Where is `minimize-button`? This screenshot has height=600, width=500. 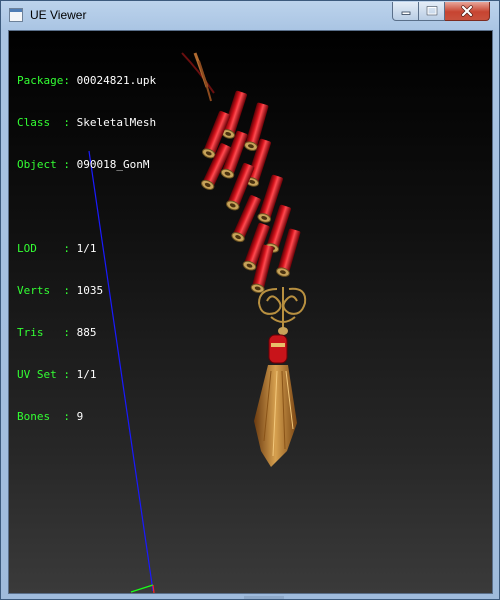 minimize-button is located at coordinates (405, 11).